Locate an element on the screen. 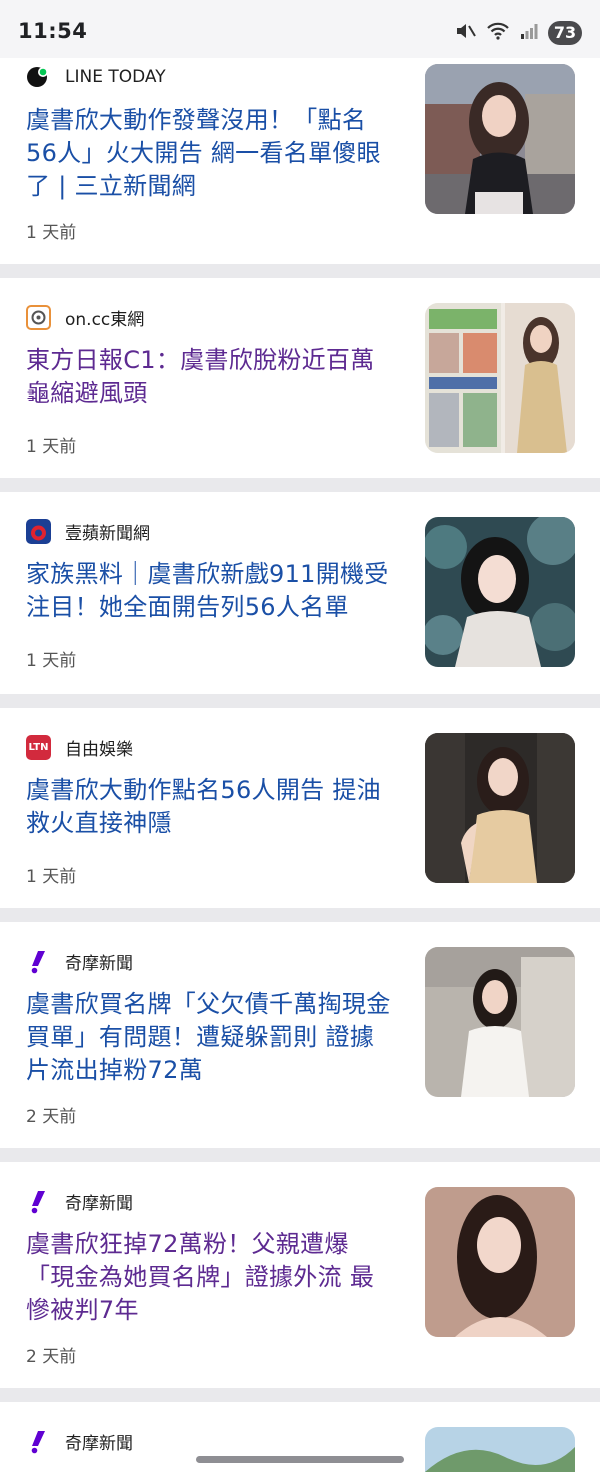  home-indicator is located at coordinates (300, 1459).